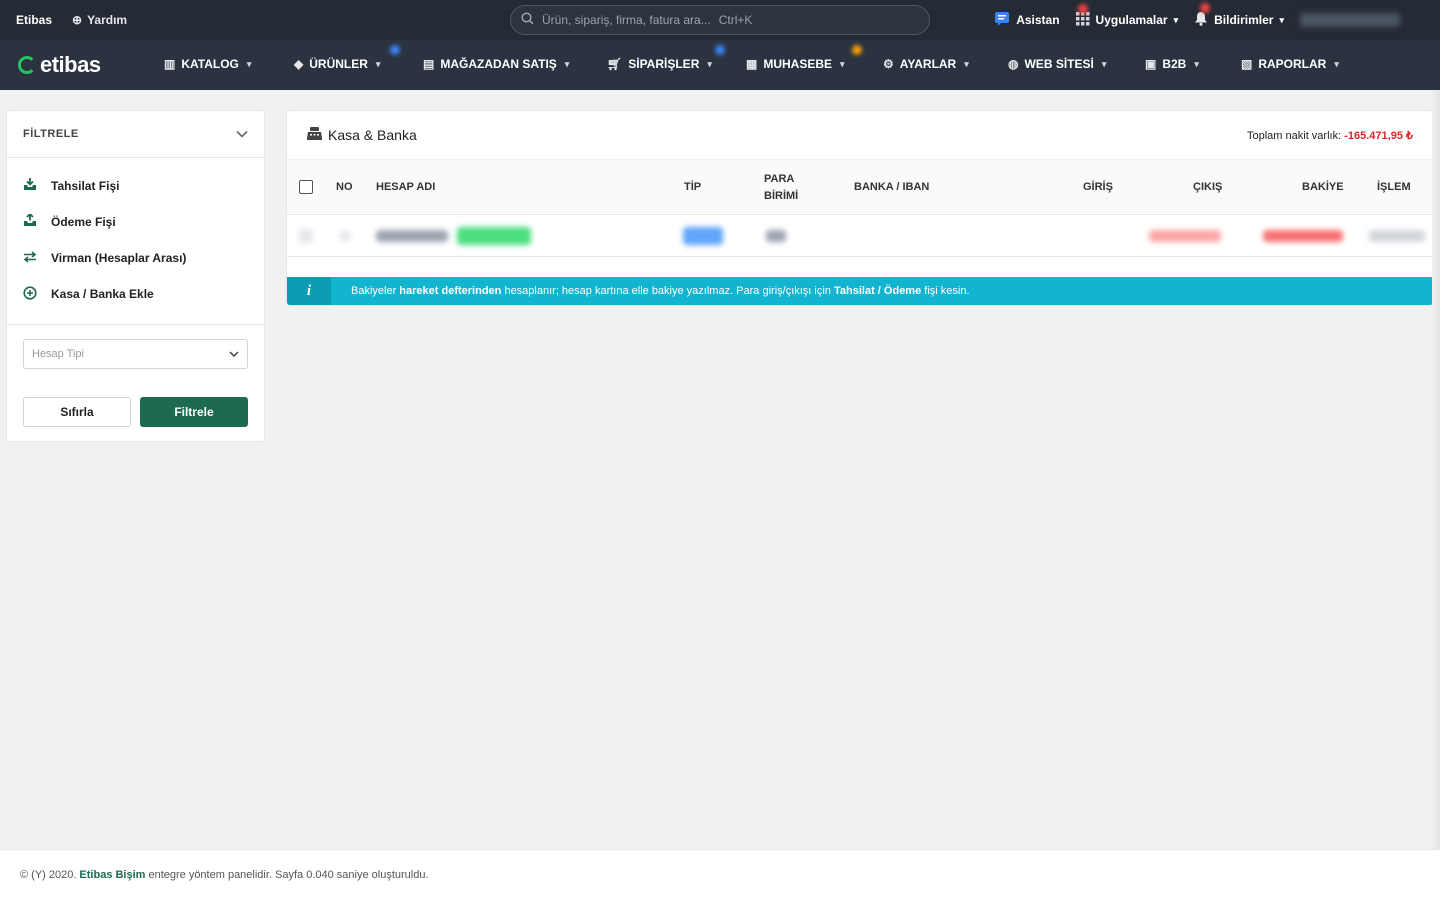 The height and width of the screenshot is (900, 1440). I want to click on card-title-text: Kasa & Banka, so click(372, 135).